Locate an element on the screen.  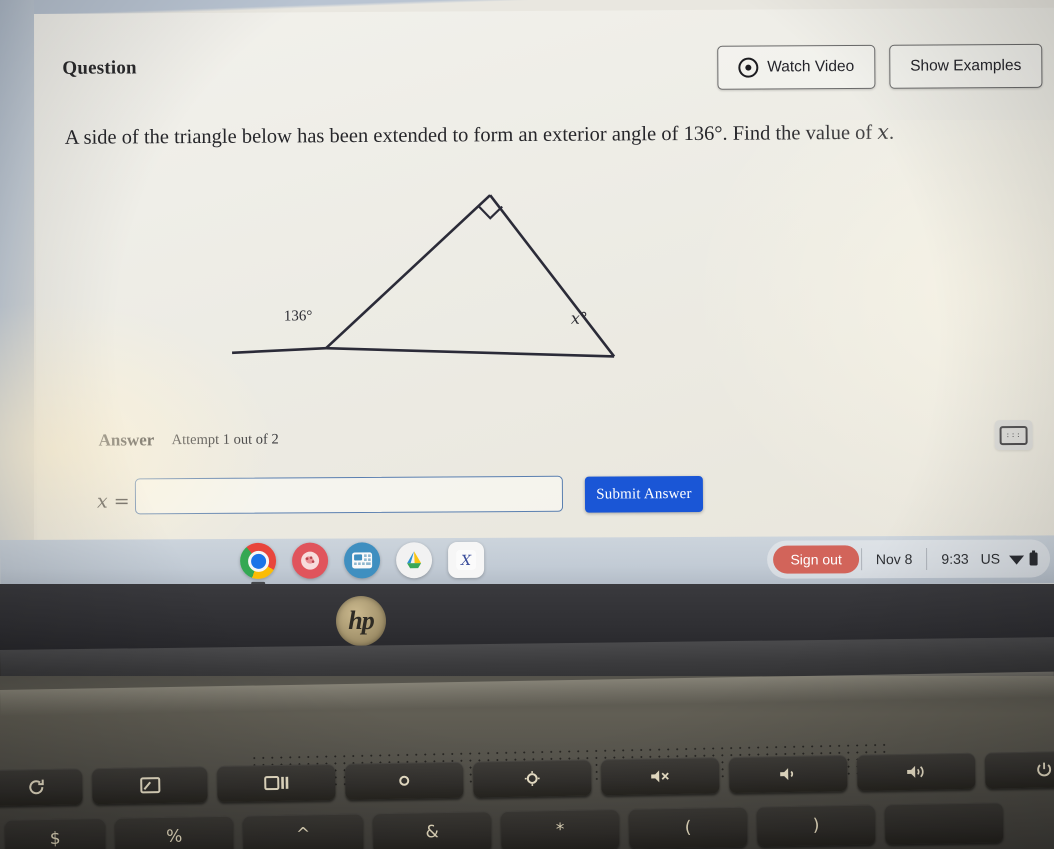
extended-base-ray is located at coordinates (279, 350).